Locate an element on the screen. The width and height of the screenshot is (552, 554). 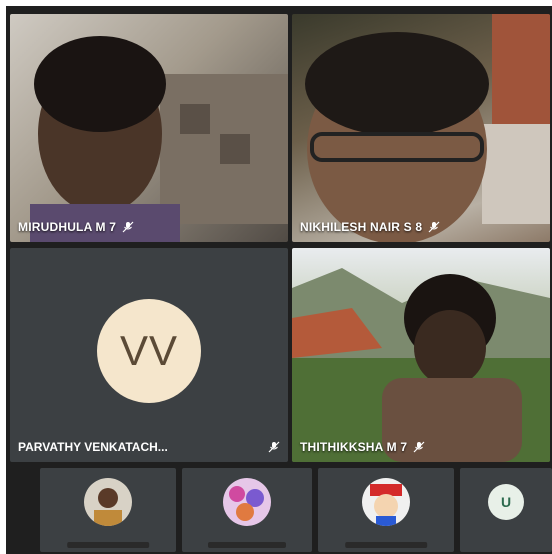
participant-name: NIKHILESH NAIR S 8 is located at coordinates (361, 227).